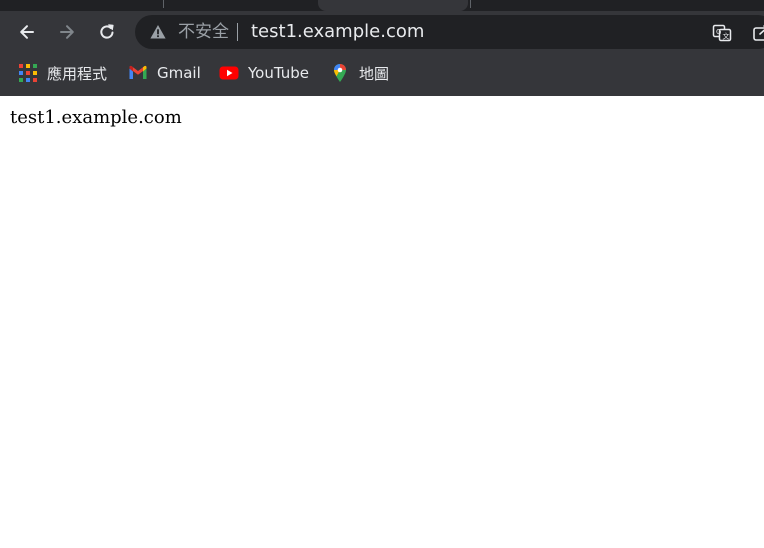  I want to click on bookmark-maps: 地圖, so click(359, 73).